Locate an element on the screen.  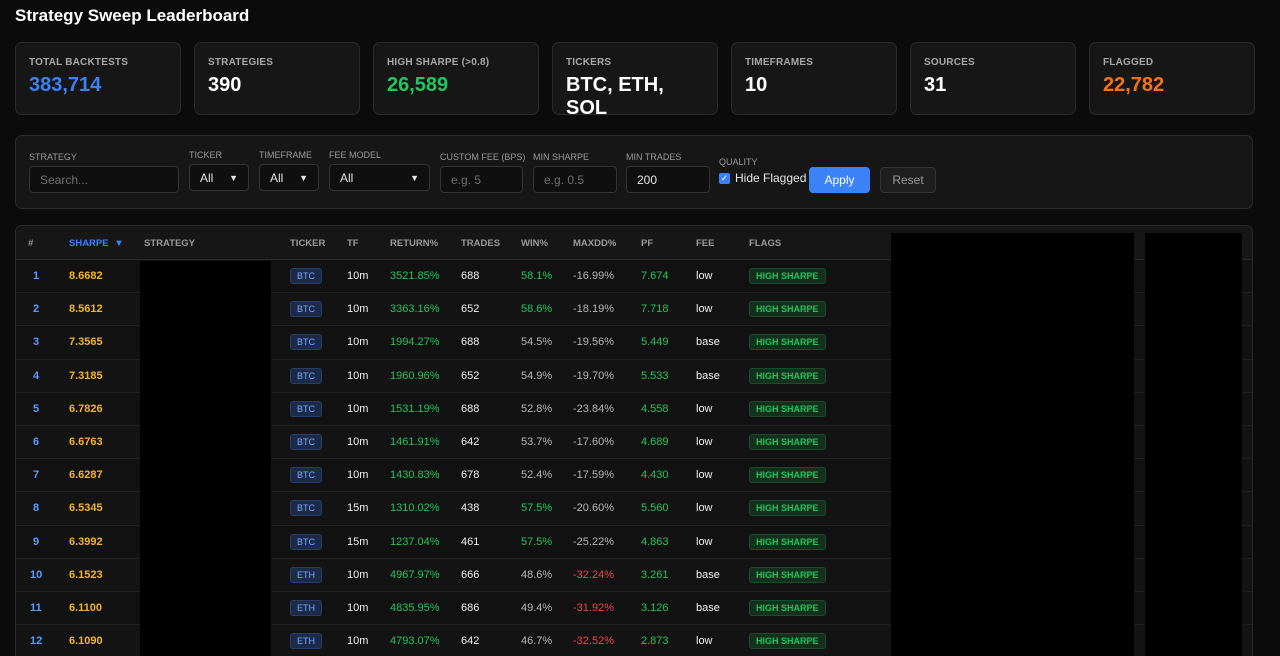
ticker-select: All ▼ is located at coordinates (219, 177).